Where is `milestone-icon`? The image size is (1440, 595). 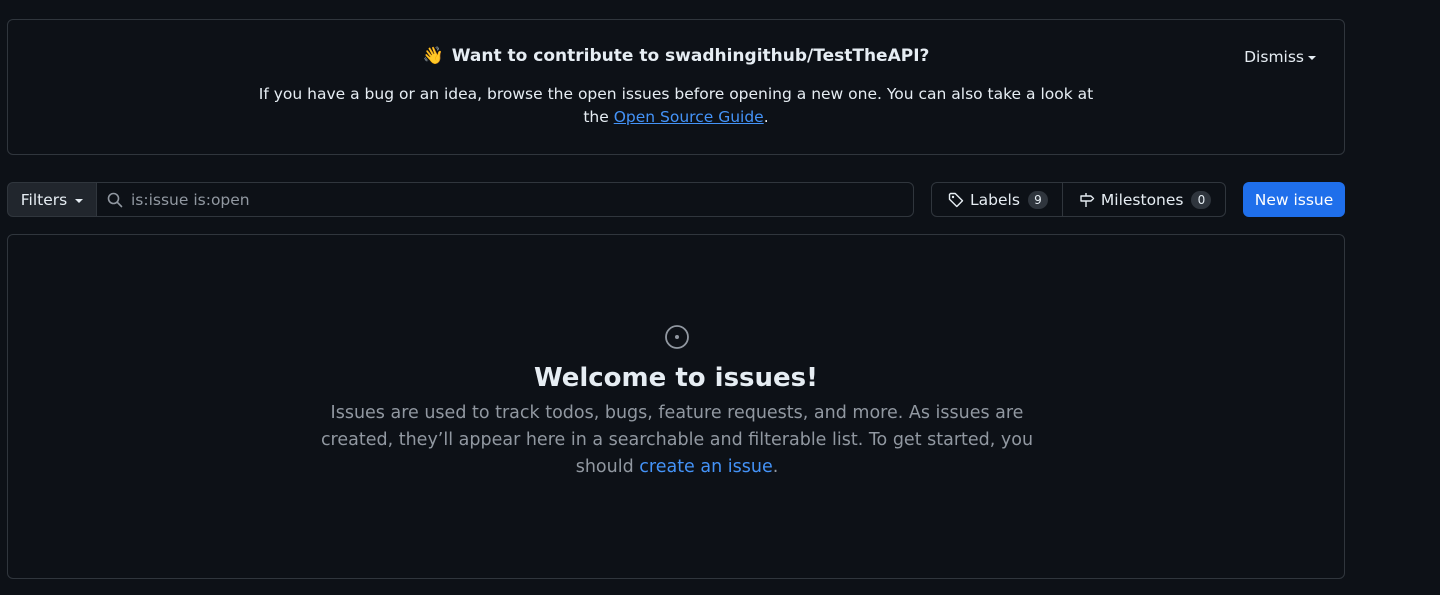 milestone-icon is located at coordinates (1087, 199).